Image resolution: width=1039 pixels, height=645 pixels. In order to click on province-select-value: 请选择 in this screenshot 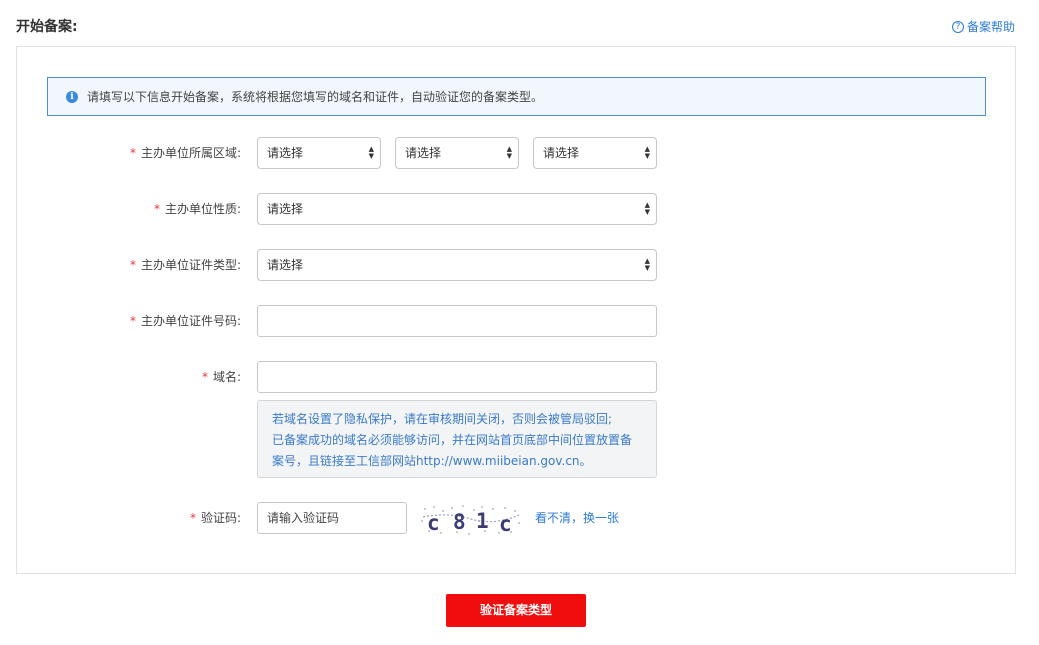, I will do `click(285, 153)`.